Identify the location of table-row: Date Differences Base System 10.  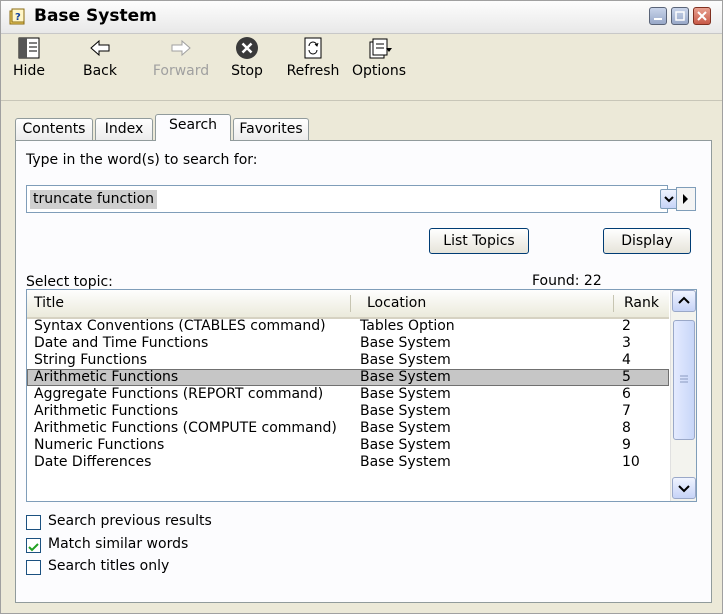
(348, 462).